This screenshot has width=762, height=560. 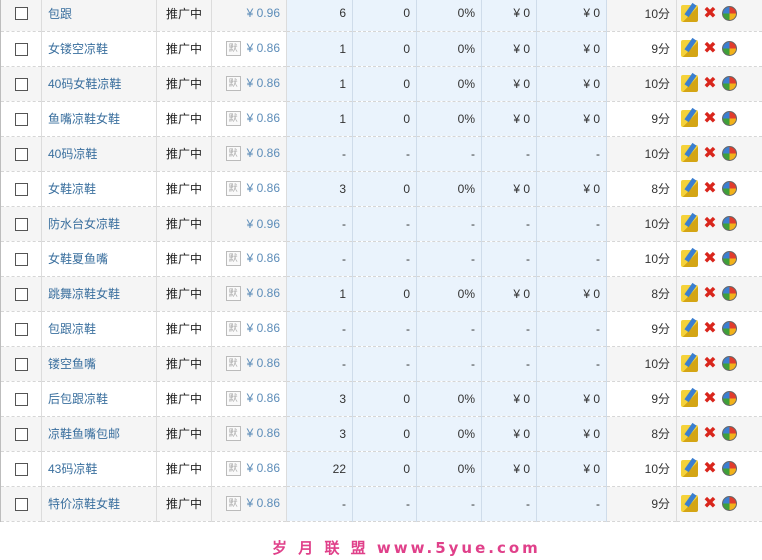 What do you see at coordinates (99, 364) in the screenshot?
I see `keyword-link: 镂空鱼嘴` at bounding box center [99, 364].